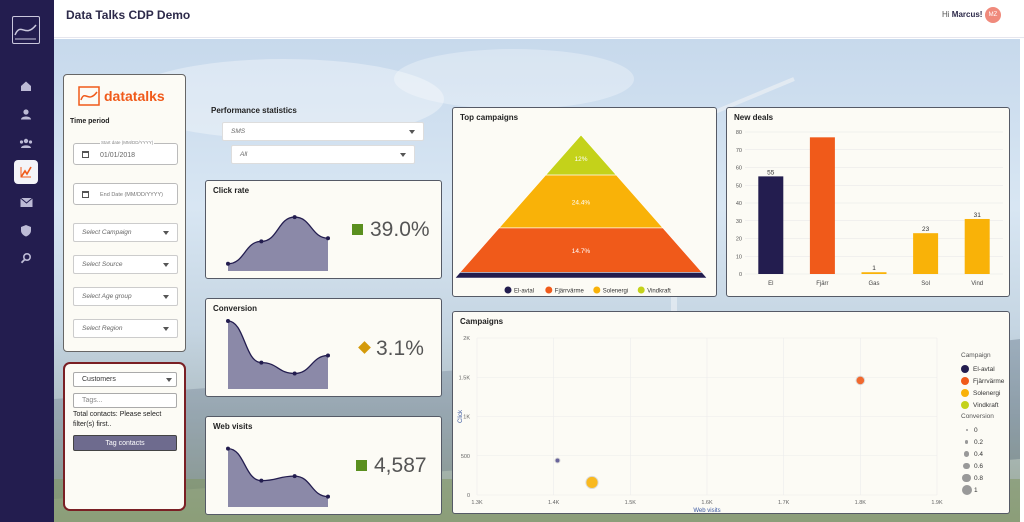 This screenshot has width=1024, height=522. What do you see at coordinates (707, 503) in the screenshot?
I see `x-tick-label: 1.6K` at bounding box center [707, 503].